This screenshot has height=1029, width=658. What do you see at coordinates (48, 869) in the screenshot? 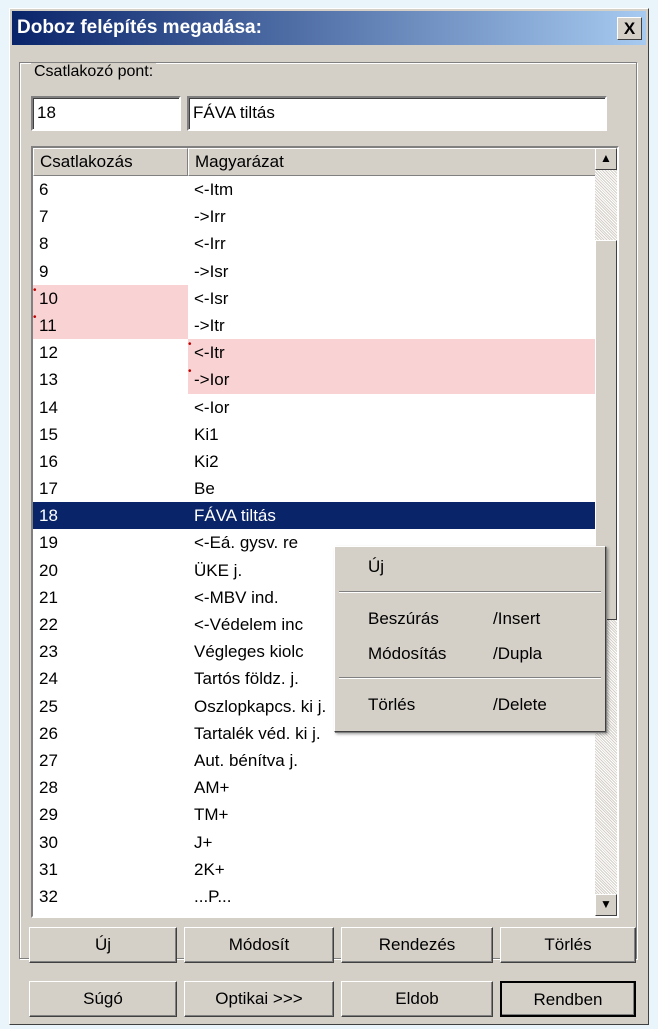
I see `cell-connection: 31` at bounding box center [48, 869].